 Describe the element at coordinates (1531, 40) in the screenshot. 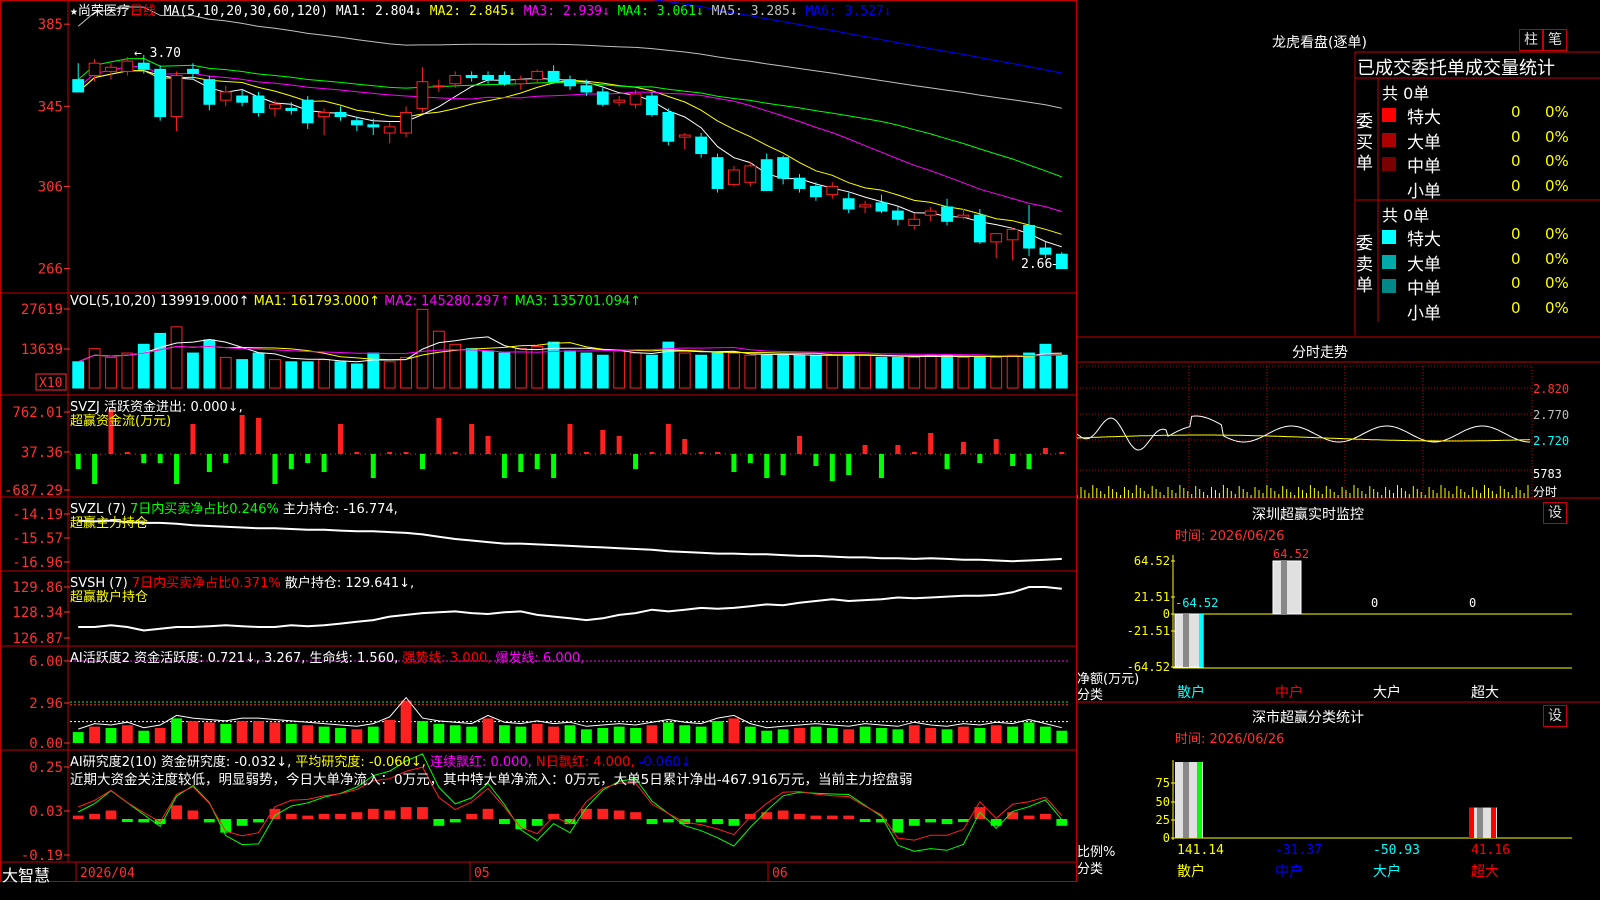

I see `bar-mode-button: 柱` at that location.